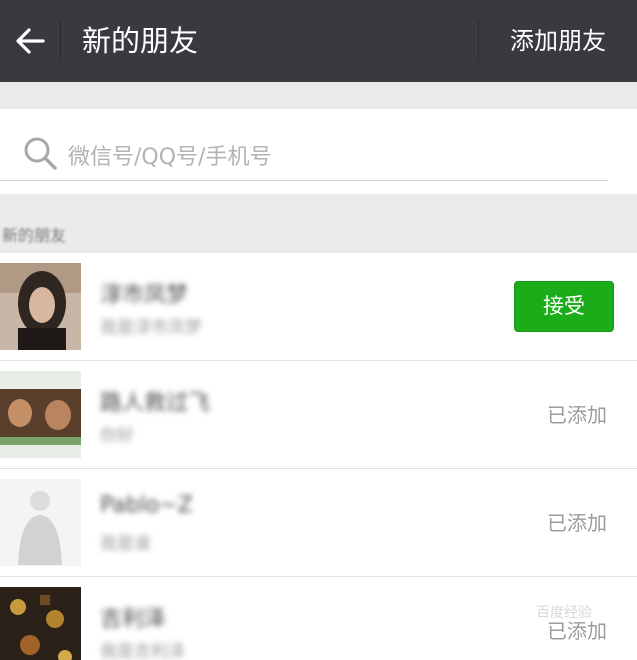  What do you see at coordinates (40, 153) in the screenshot?
I see `search-icon` at bounding box center [40, 153].